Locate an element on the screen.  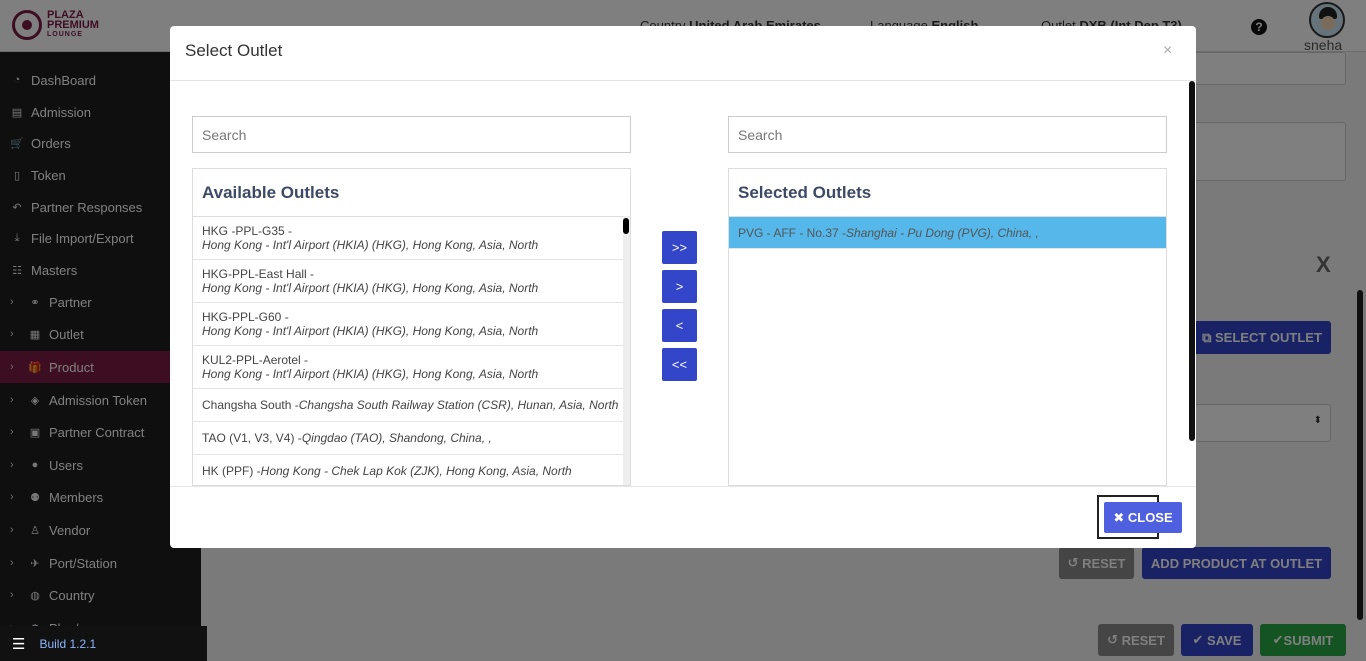
close-button: ✖ CLOSE is located at coordinates (1143, 517).